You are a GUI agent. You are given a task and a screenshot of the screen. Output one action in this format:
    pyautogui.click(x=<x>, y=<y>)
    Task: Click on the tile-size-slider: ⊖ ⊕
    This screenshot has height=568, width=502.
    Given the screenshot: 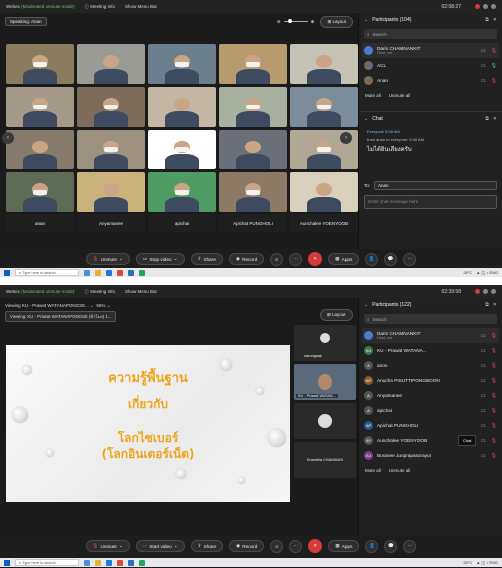 What is the action you would take?
    pyautogui.click(x=296, y=22)
    